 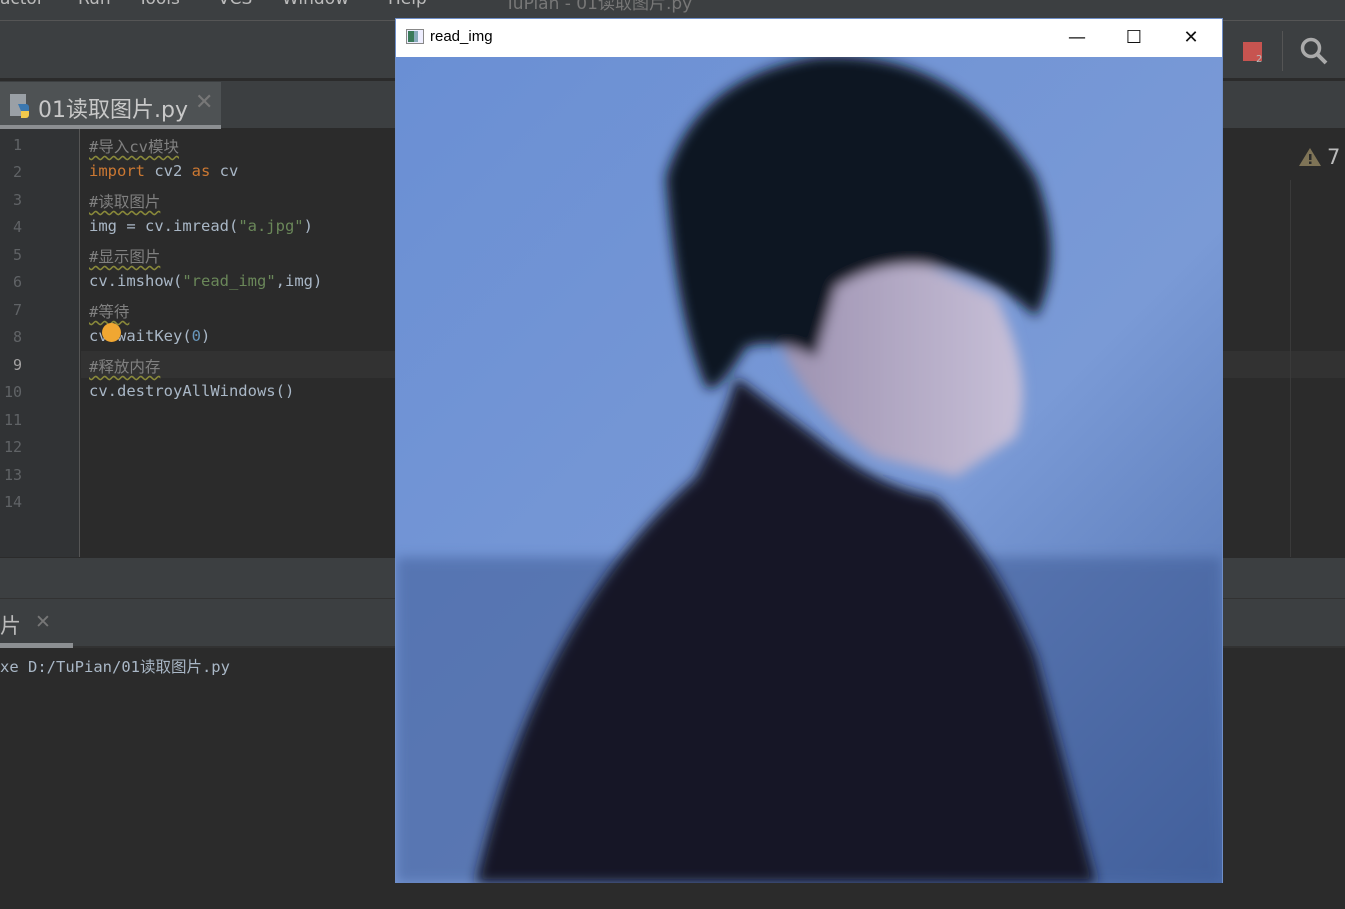 What do you see at coordinates (1314, 51) in the screenshot?
I see `search-icon` at bounding box center [1314, 51].